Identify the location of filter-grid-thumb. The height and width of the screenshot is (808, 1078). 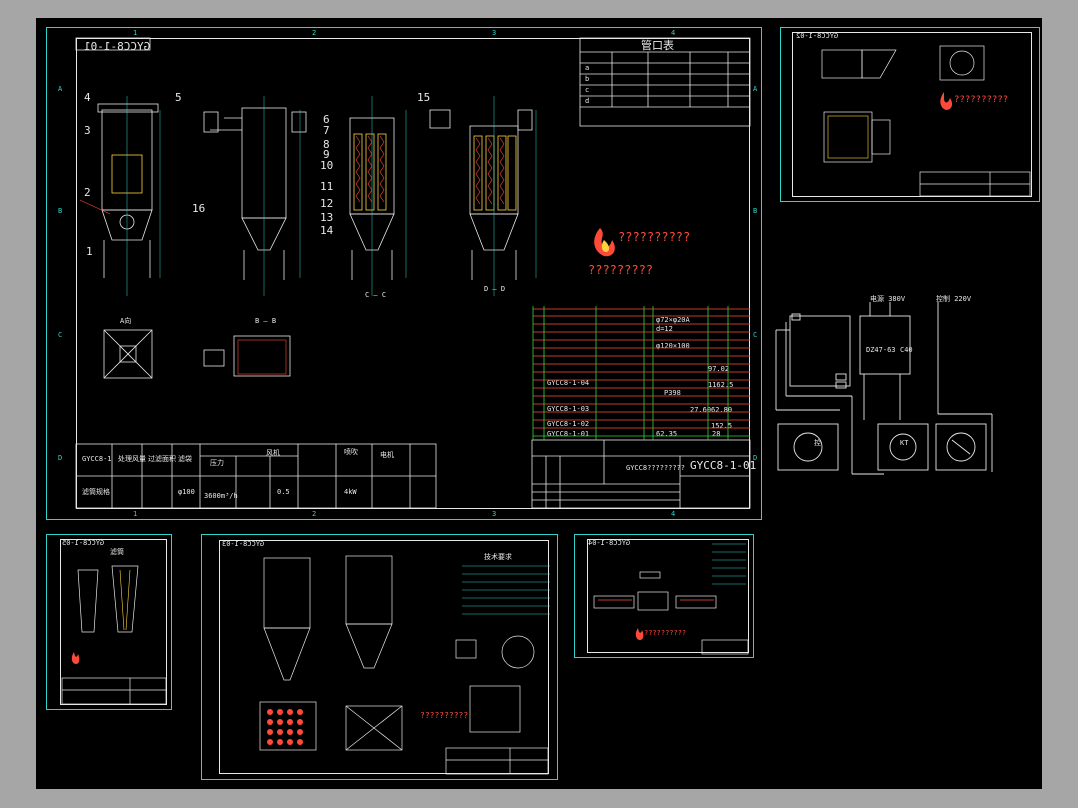
(285, 727).